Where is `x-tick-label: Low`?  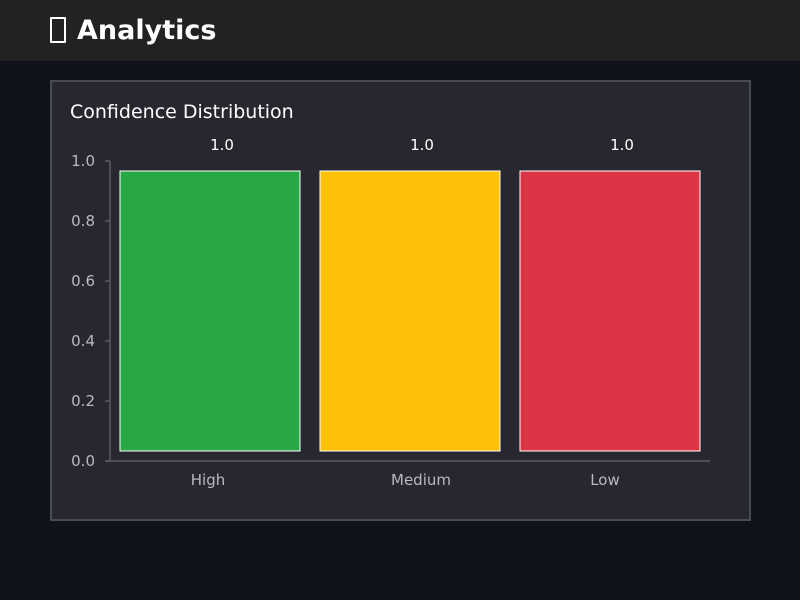
x-tick-label: Low is located at coordinates (605, 480).